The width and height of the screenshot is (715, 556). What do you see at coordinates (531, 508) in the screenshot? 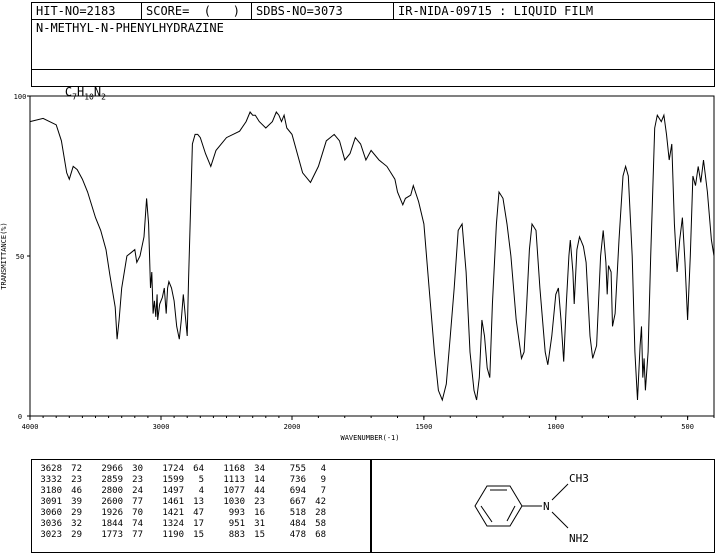
I see `molecular-structure: N CH3 NH2` at bounding box center [531, 508].